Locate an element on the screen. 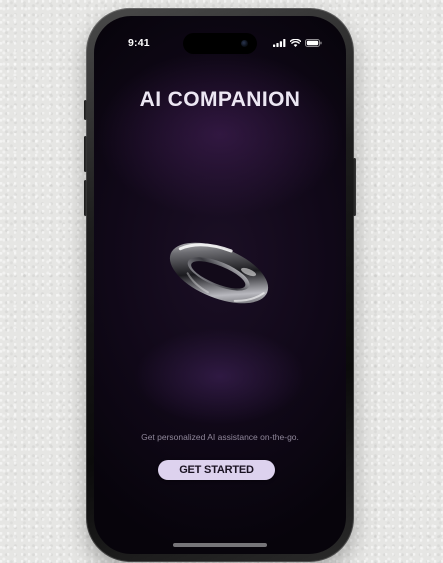 The image size is (443, 563). glass-ring-icon is located at coordinates (219, 273).